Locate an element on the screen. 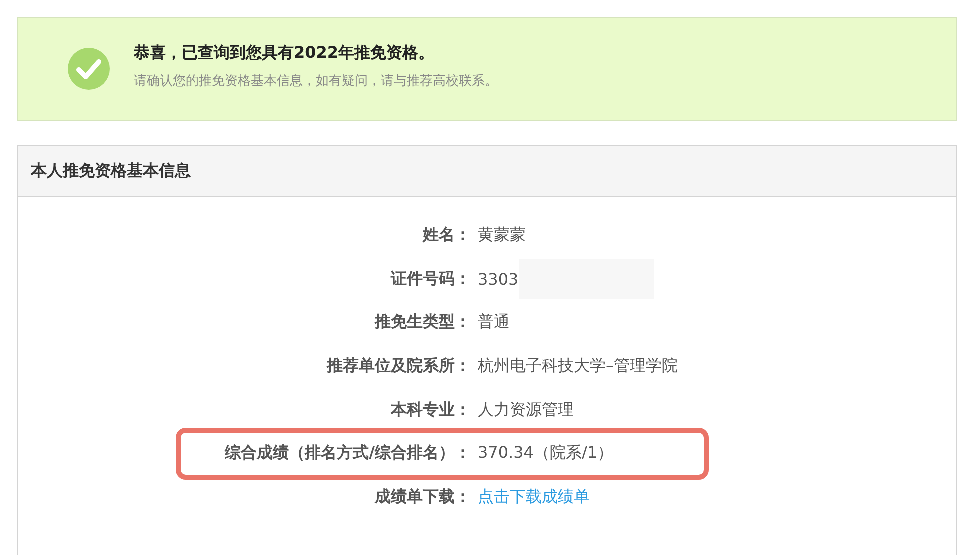 This screenshot has height=555, width=973. field-label: 成绩单下载： is located at coordinates (423, 497).